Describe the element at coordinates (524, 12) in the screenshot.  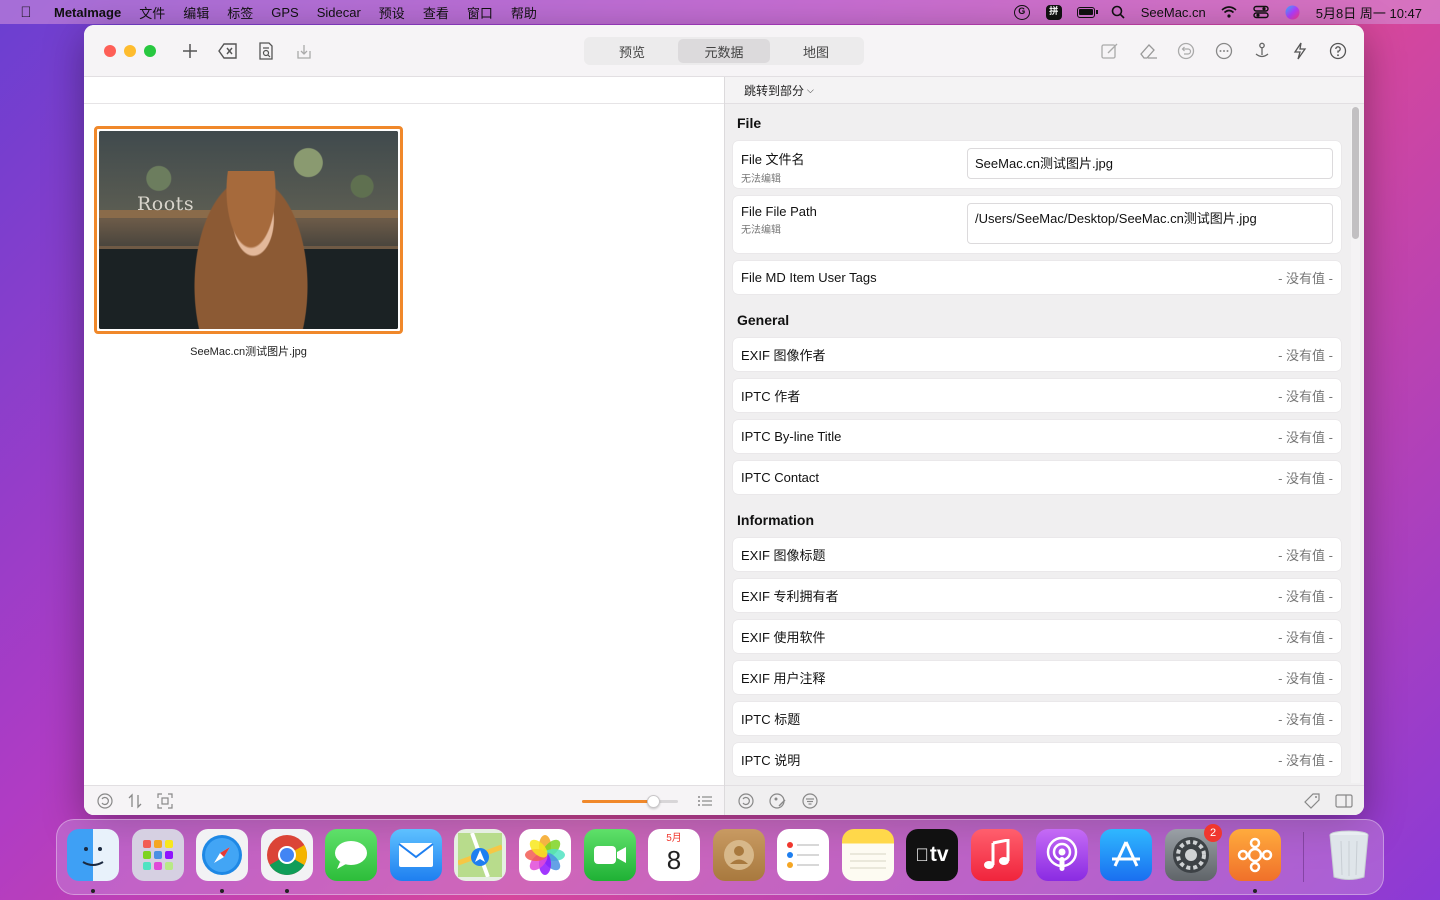
I see `menu-help: 帮助` at that location.